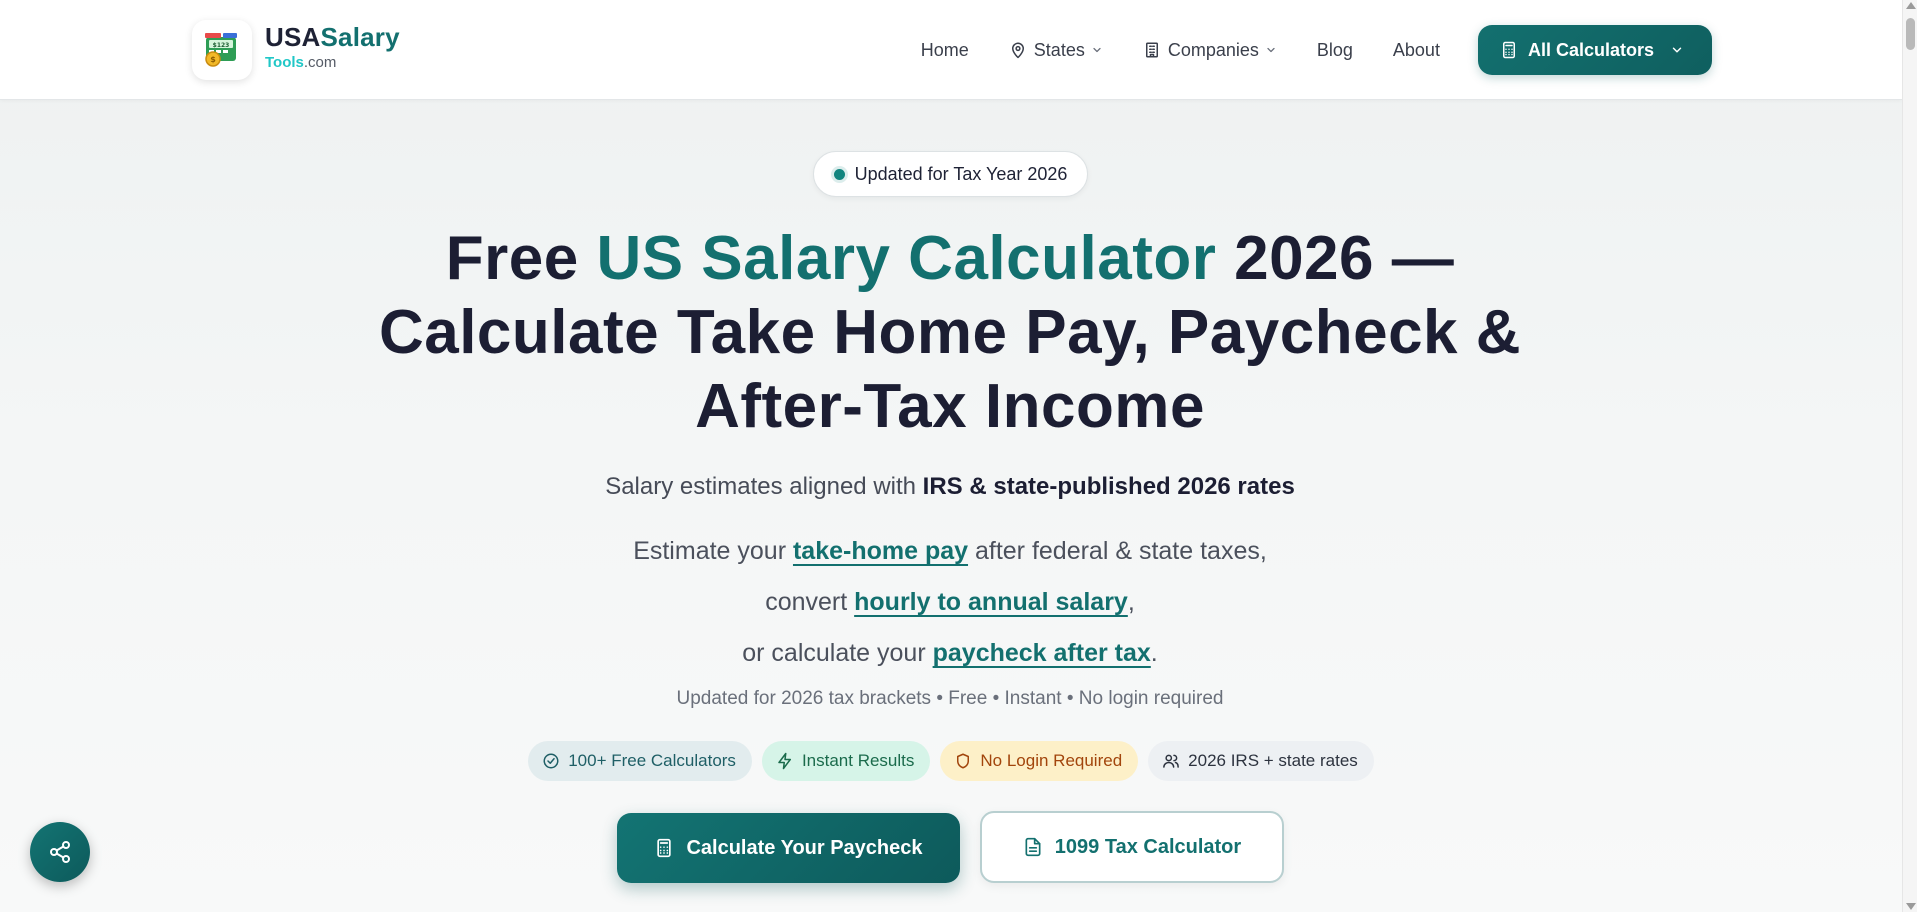  Describe the element at coordinates (1911, 906) in the screenshot. I see `scroll-down-arrow` at that location.